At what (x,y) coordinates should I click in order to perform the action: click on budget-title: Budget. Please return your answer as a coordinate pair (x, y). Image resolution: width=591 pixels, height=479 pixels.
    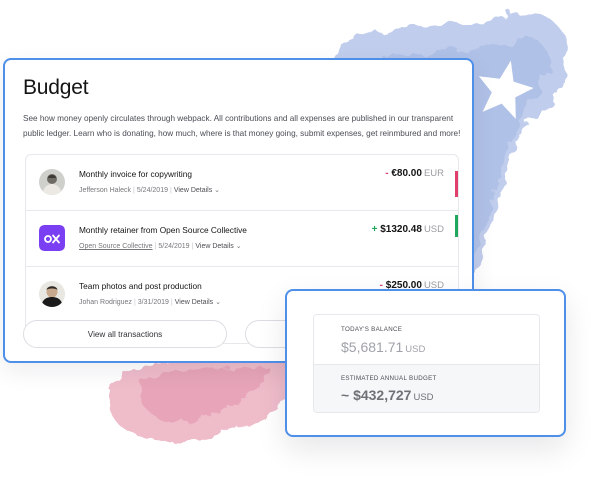
    Looking at the image, I should click on (56, 87).